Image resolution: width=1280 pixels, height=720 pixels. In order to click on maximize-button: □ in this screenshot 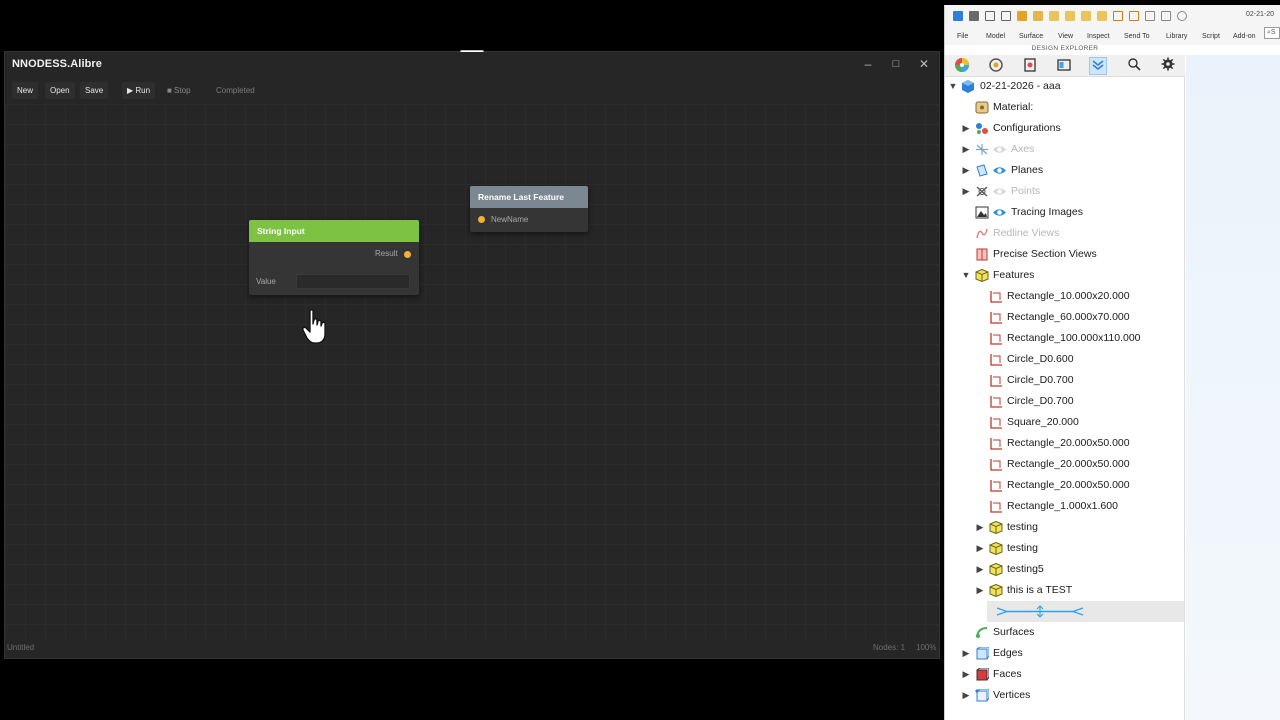, I will do `click(896, 64)`.